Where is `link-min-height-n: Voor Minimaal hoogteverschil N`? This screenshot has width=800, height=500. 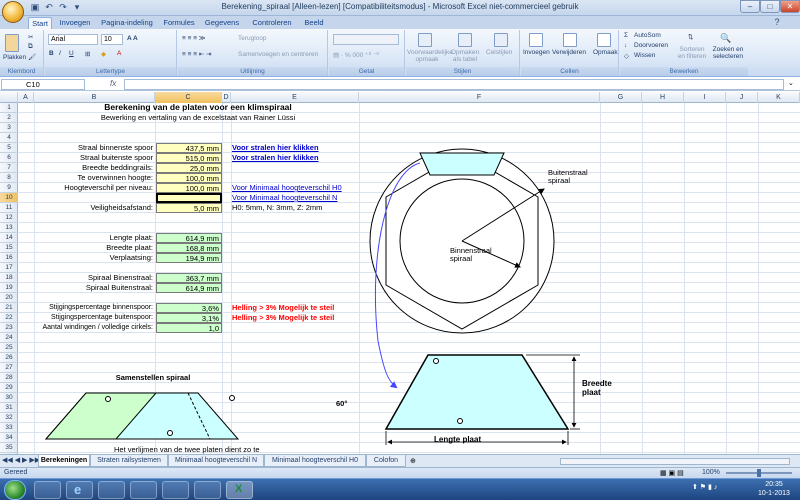
link-min-height-n: Voor Minimaal hoogteverschil N is located at coordinates (284, 197).